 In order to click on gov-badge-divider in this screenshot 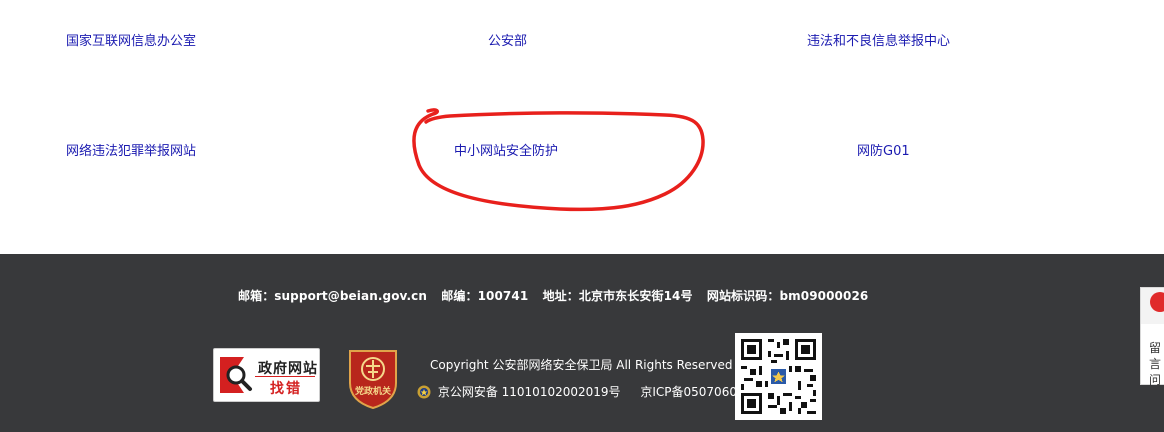, I will do `click(285, 376)`.